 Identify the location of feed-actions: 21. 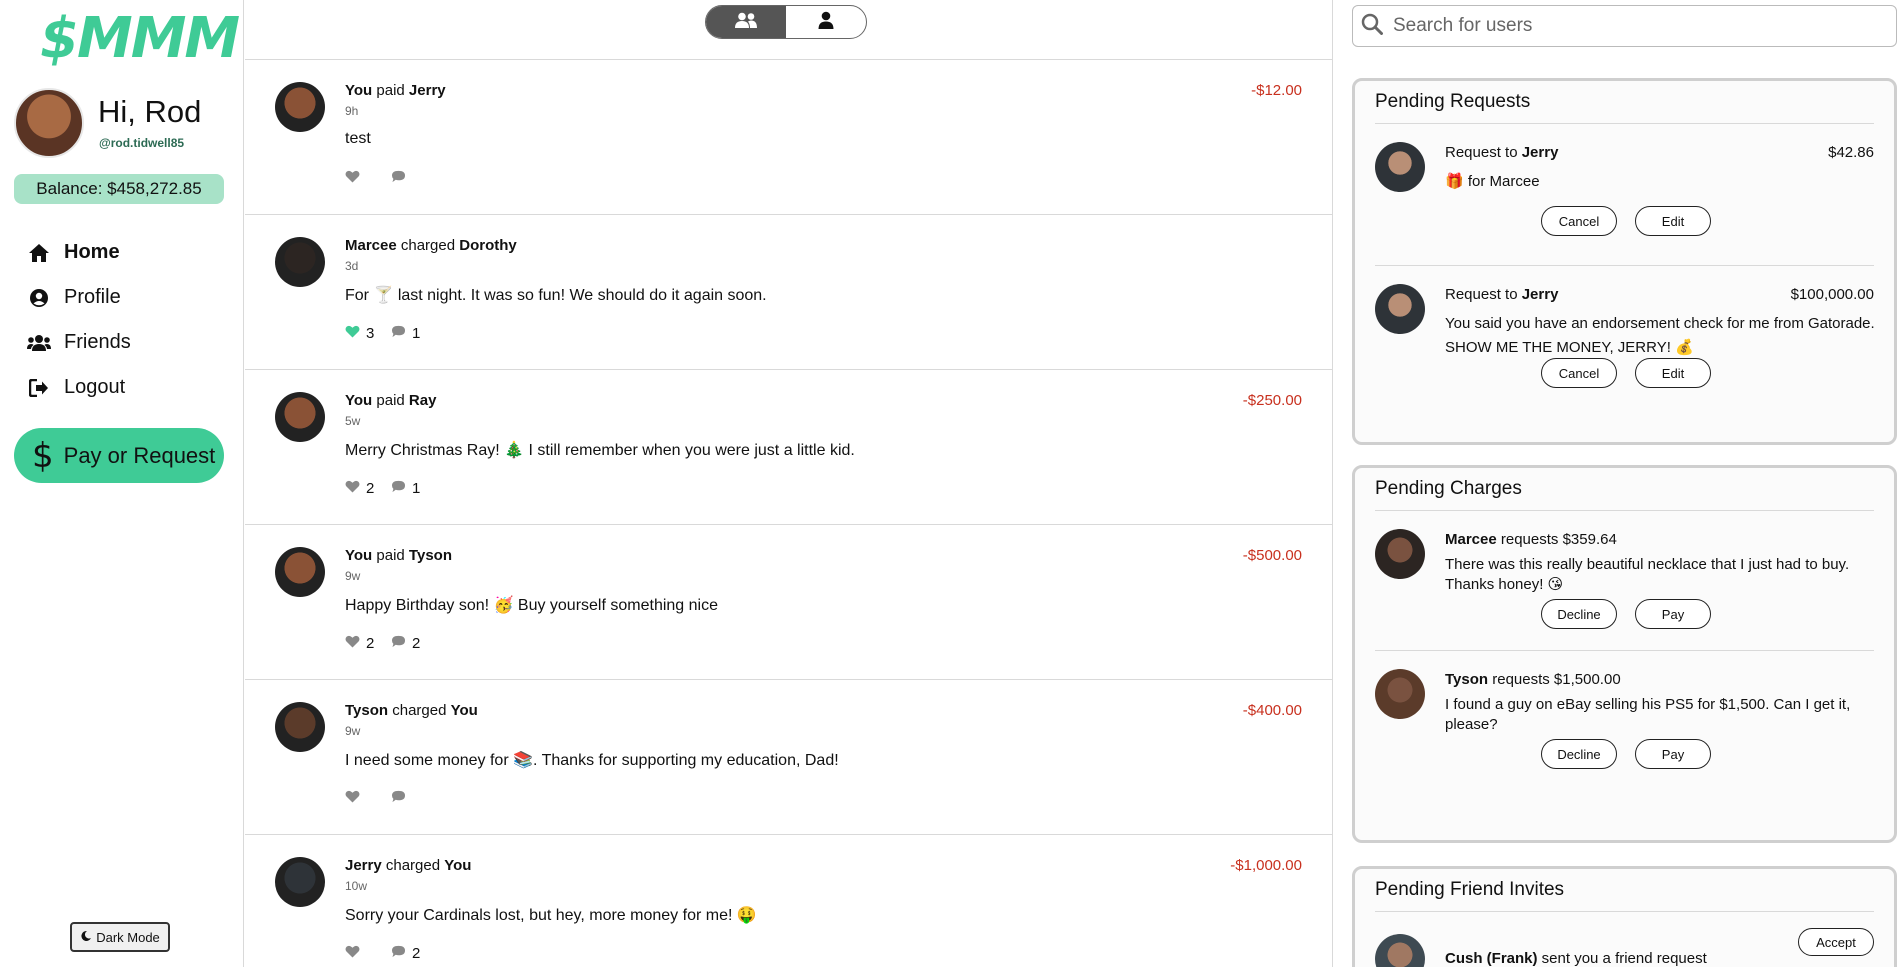
(383, 488).